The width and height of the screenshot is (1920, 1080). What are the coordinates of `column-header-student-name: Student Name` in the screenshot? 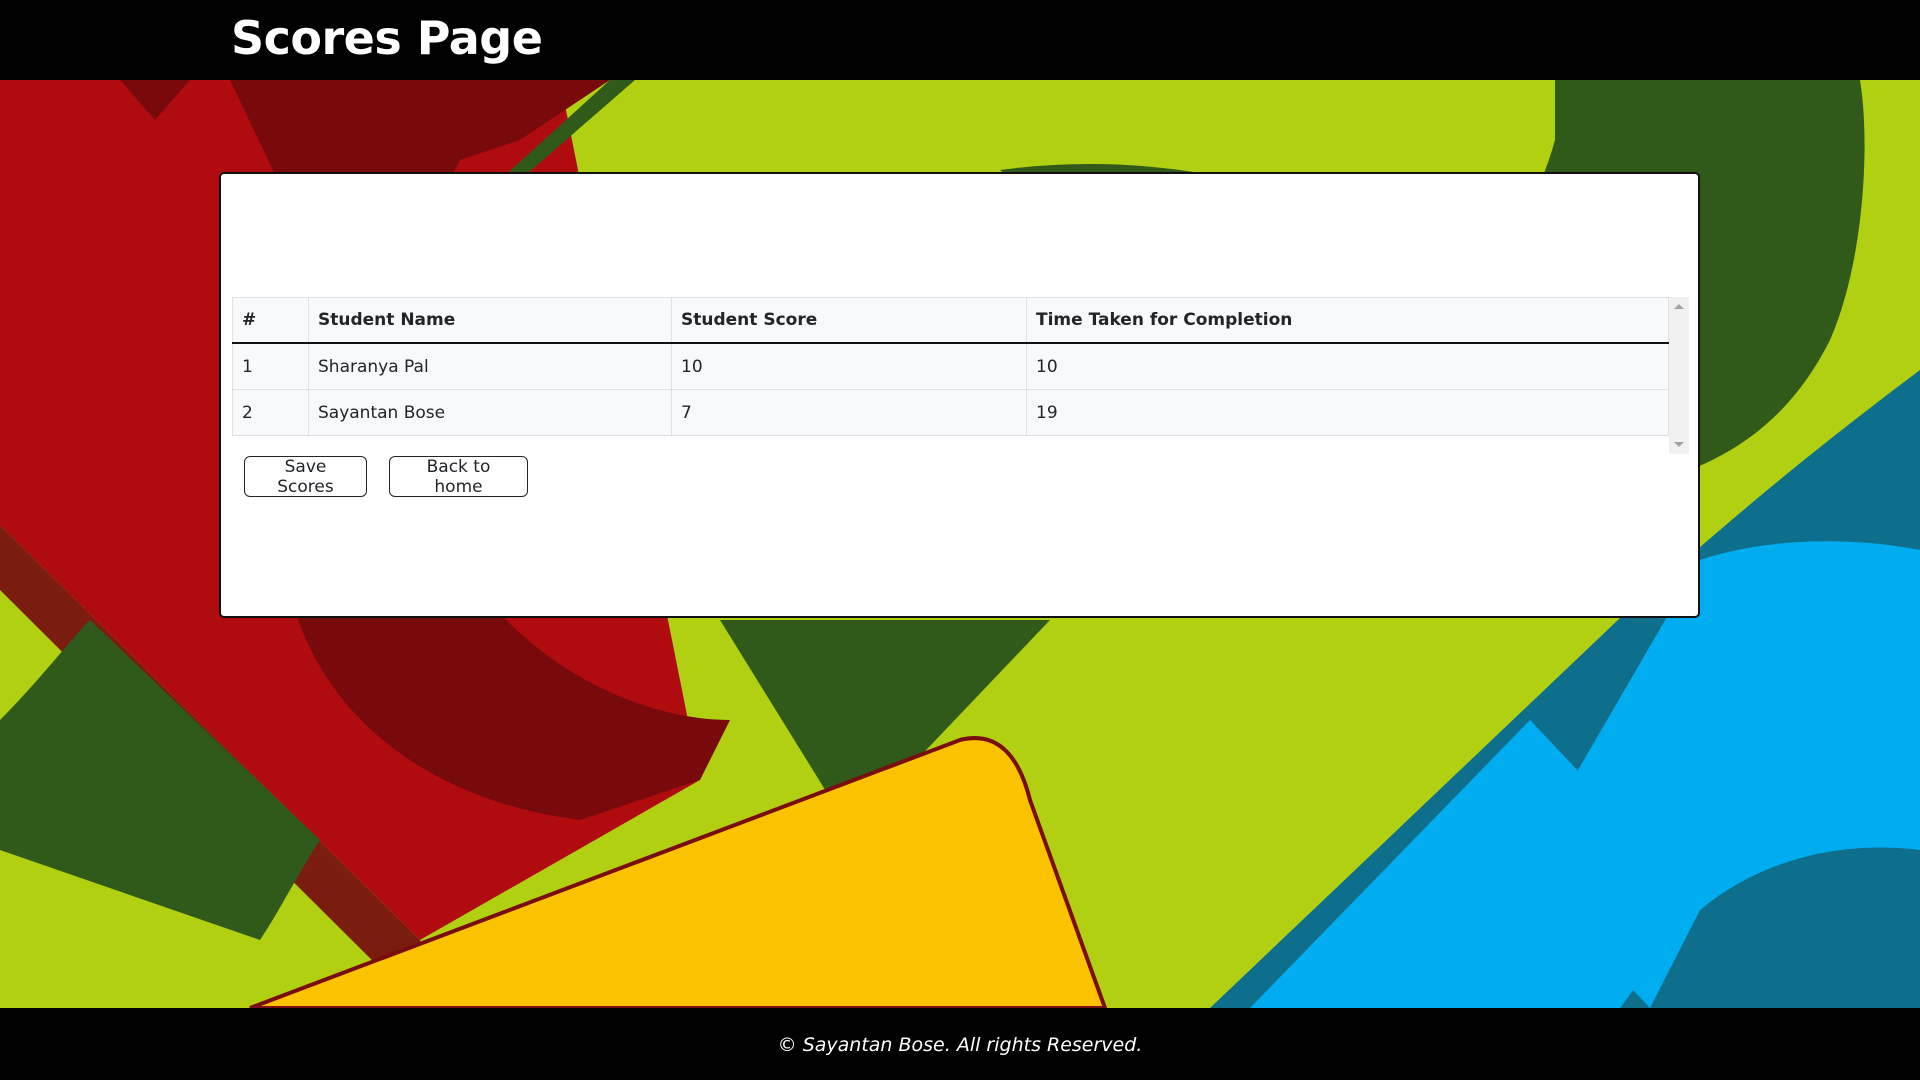 It's located at (490, 320).